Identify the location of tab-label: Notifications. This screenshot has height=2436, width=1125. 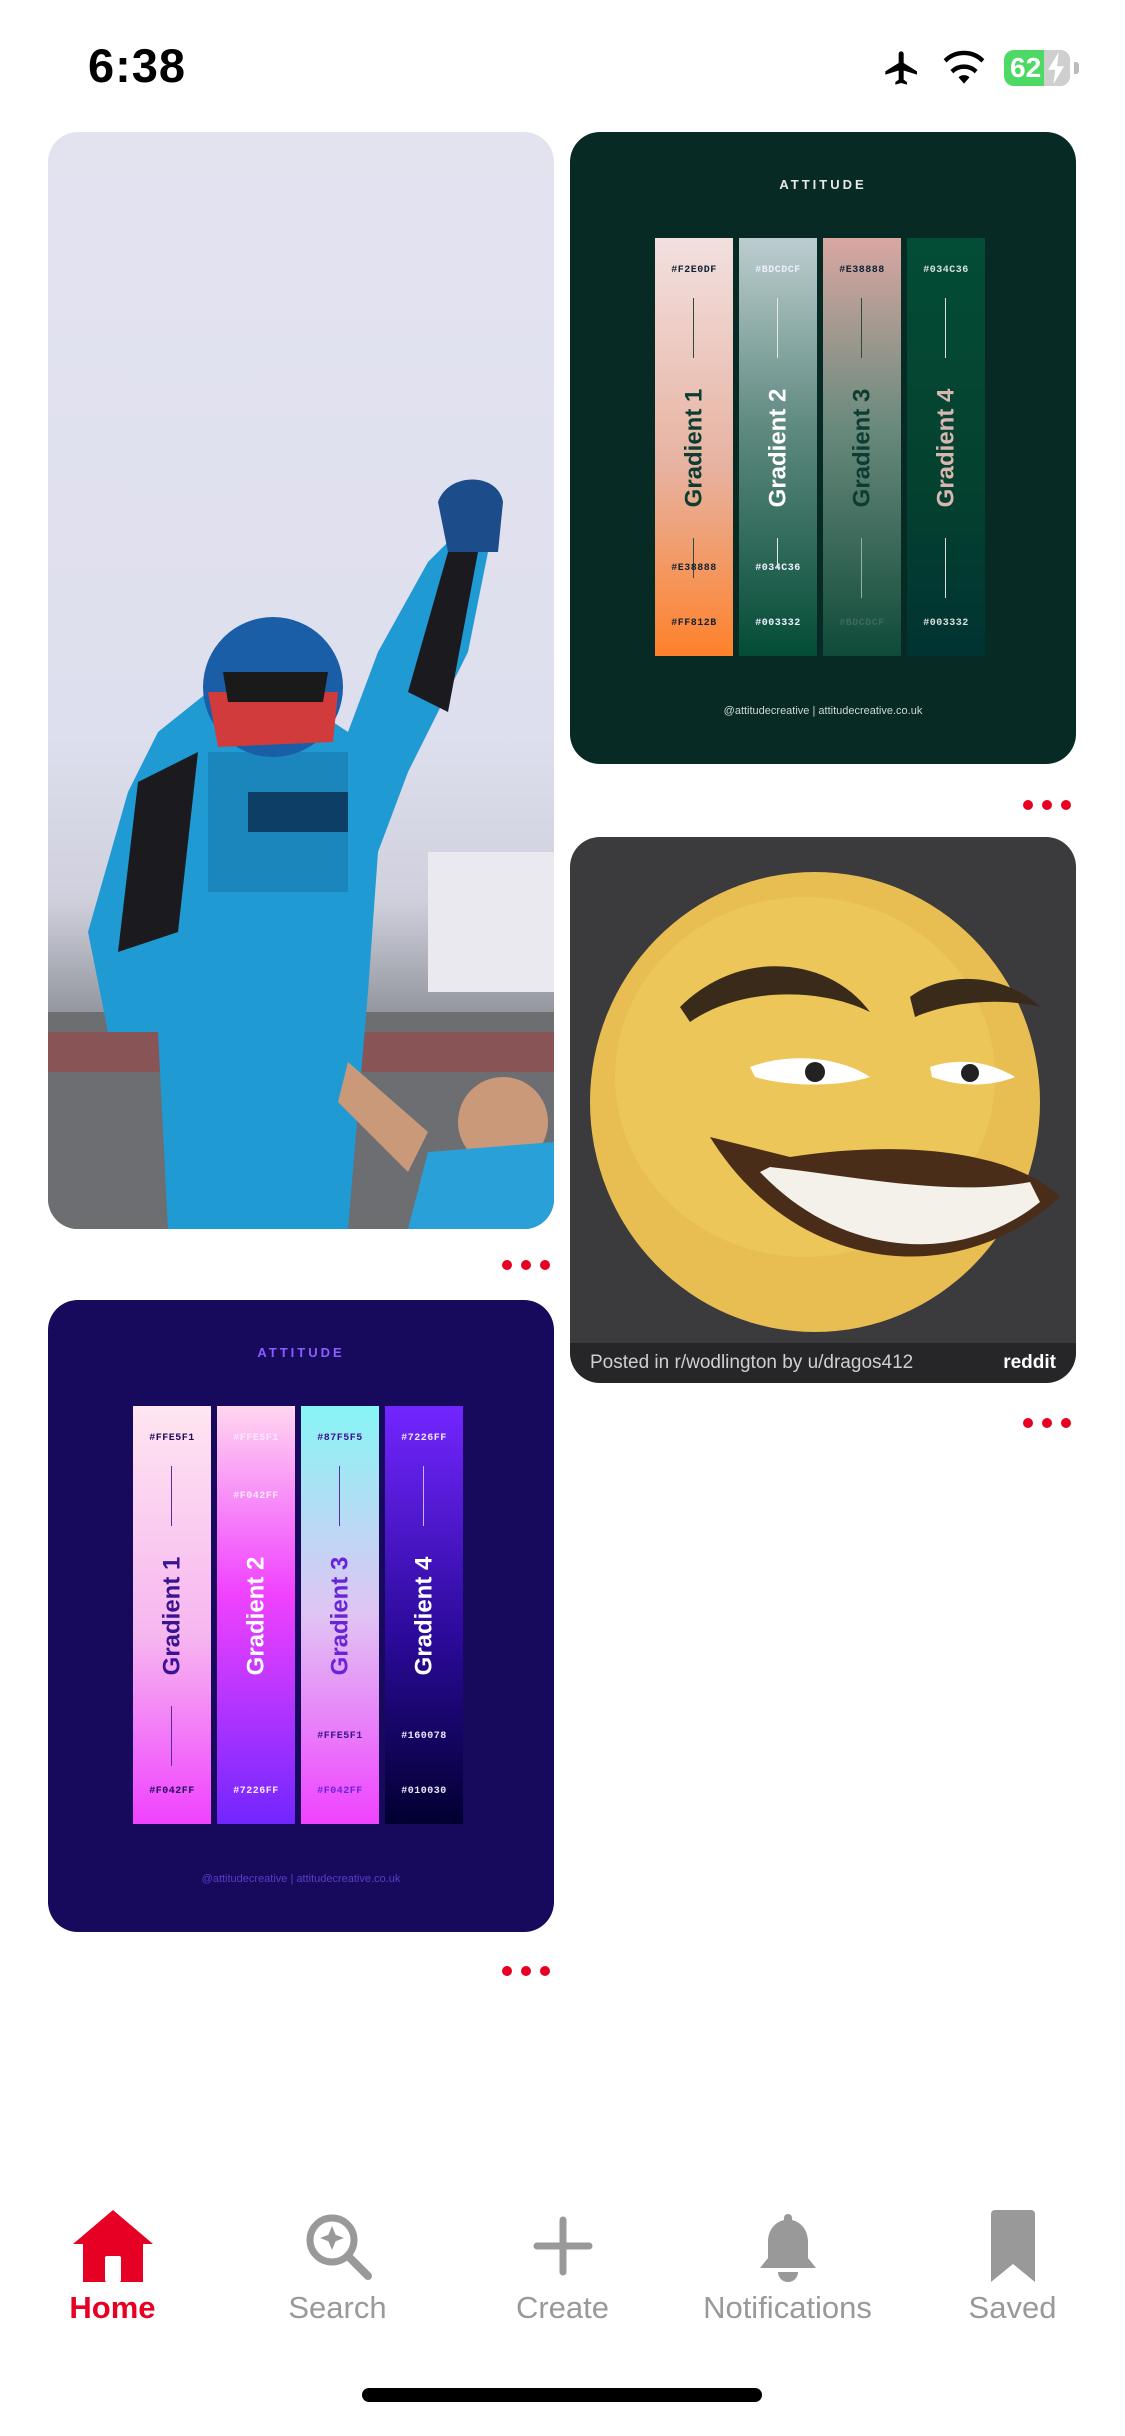
(787, 2307).